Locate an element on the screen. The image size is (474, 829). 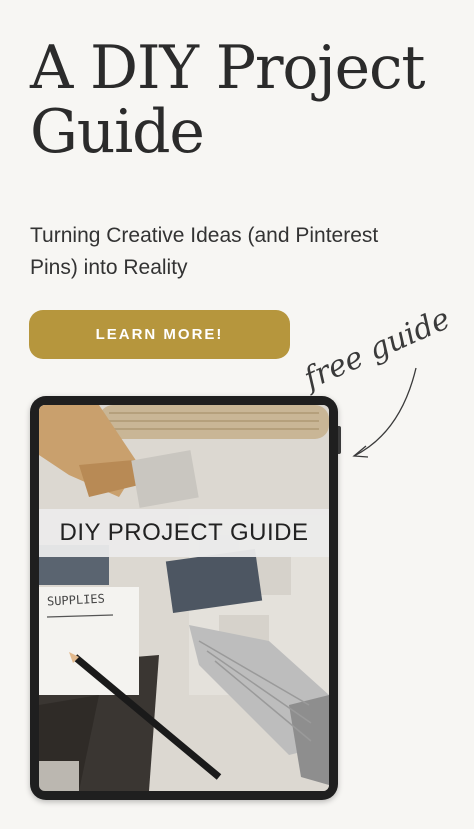
free-guide-text: free guide is located at coordinates (376, 349).